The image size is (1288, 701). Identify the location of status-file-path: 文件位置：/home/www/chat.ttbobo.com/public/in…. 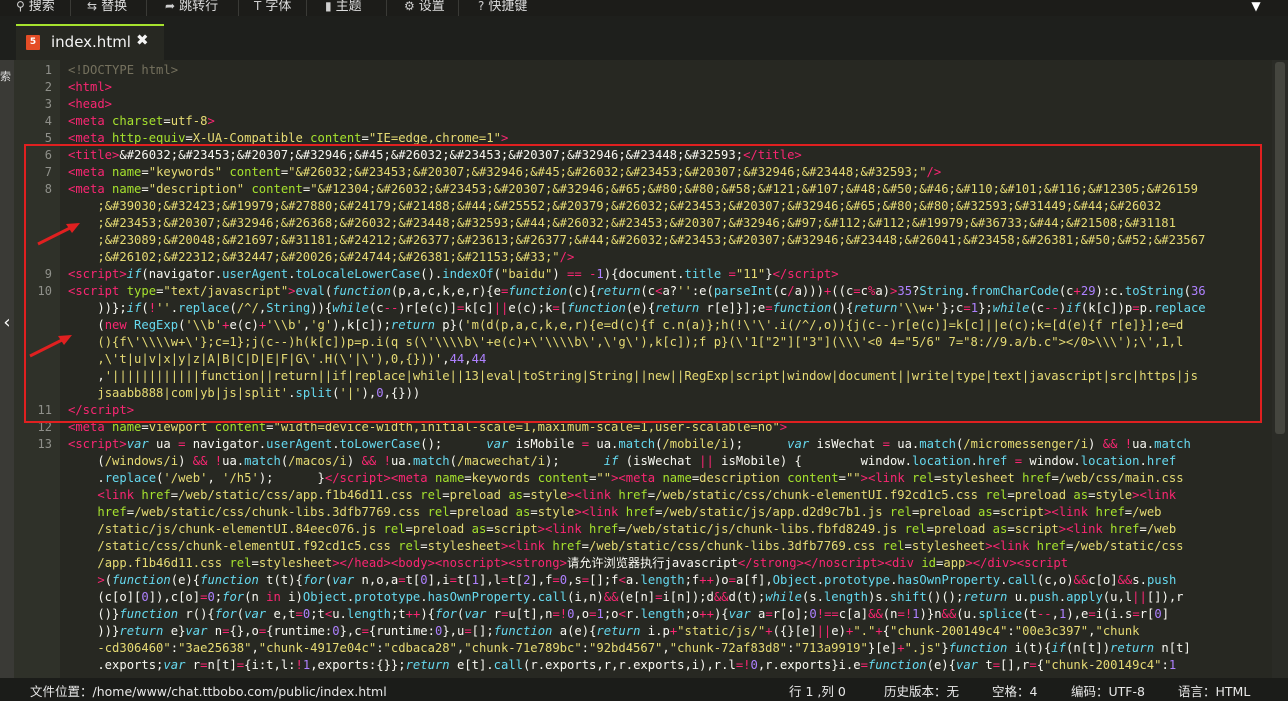
(208, 691).